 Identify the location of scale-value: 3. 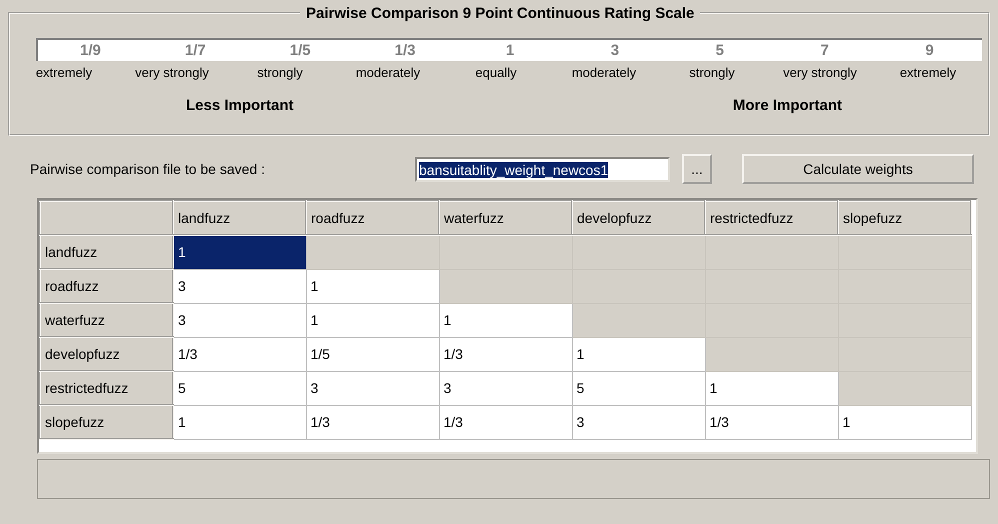
(615, 51).